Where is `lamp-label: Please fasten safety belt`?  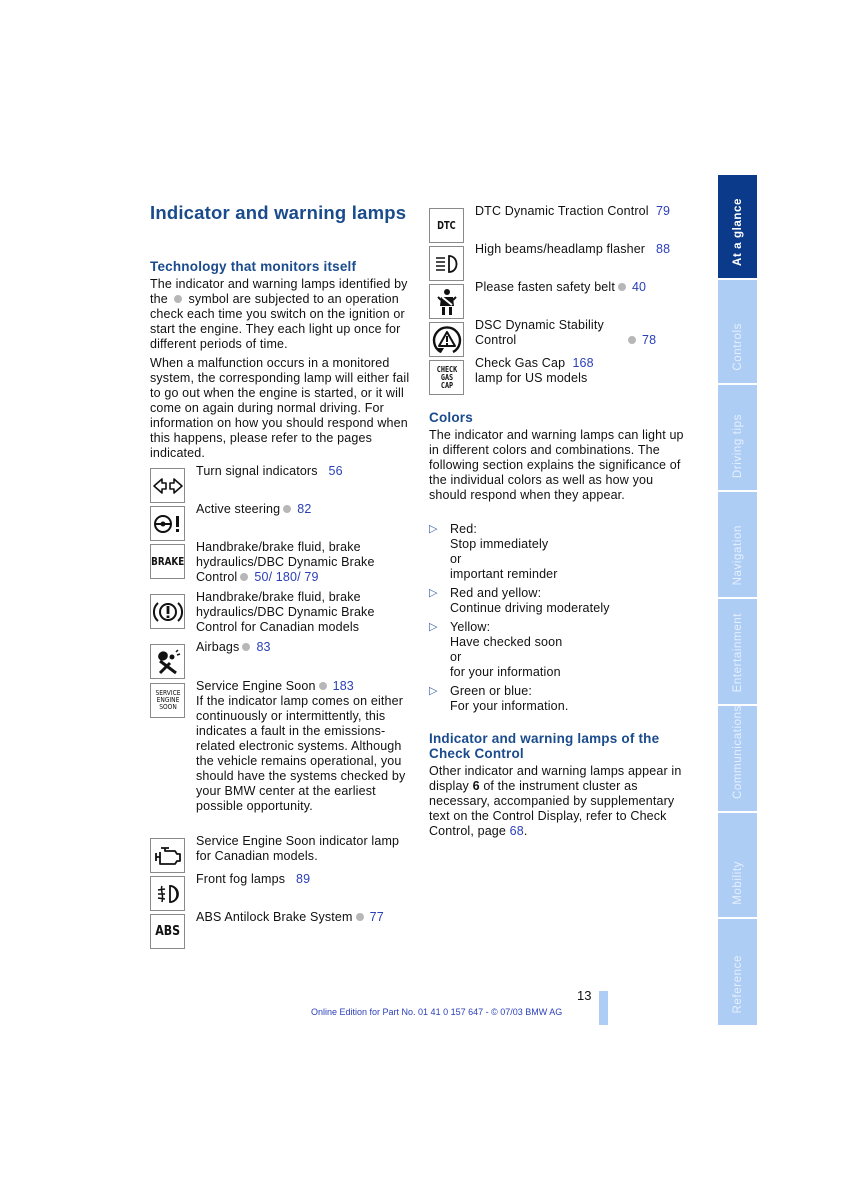 lamp-label: Please fasten safety belt is located at coordinates (545, 287).